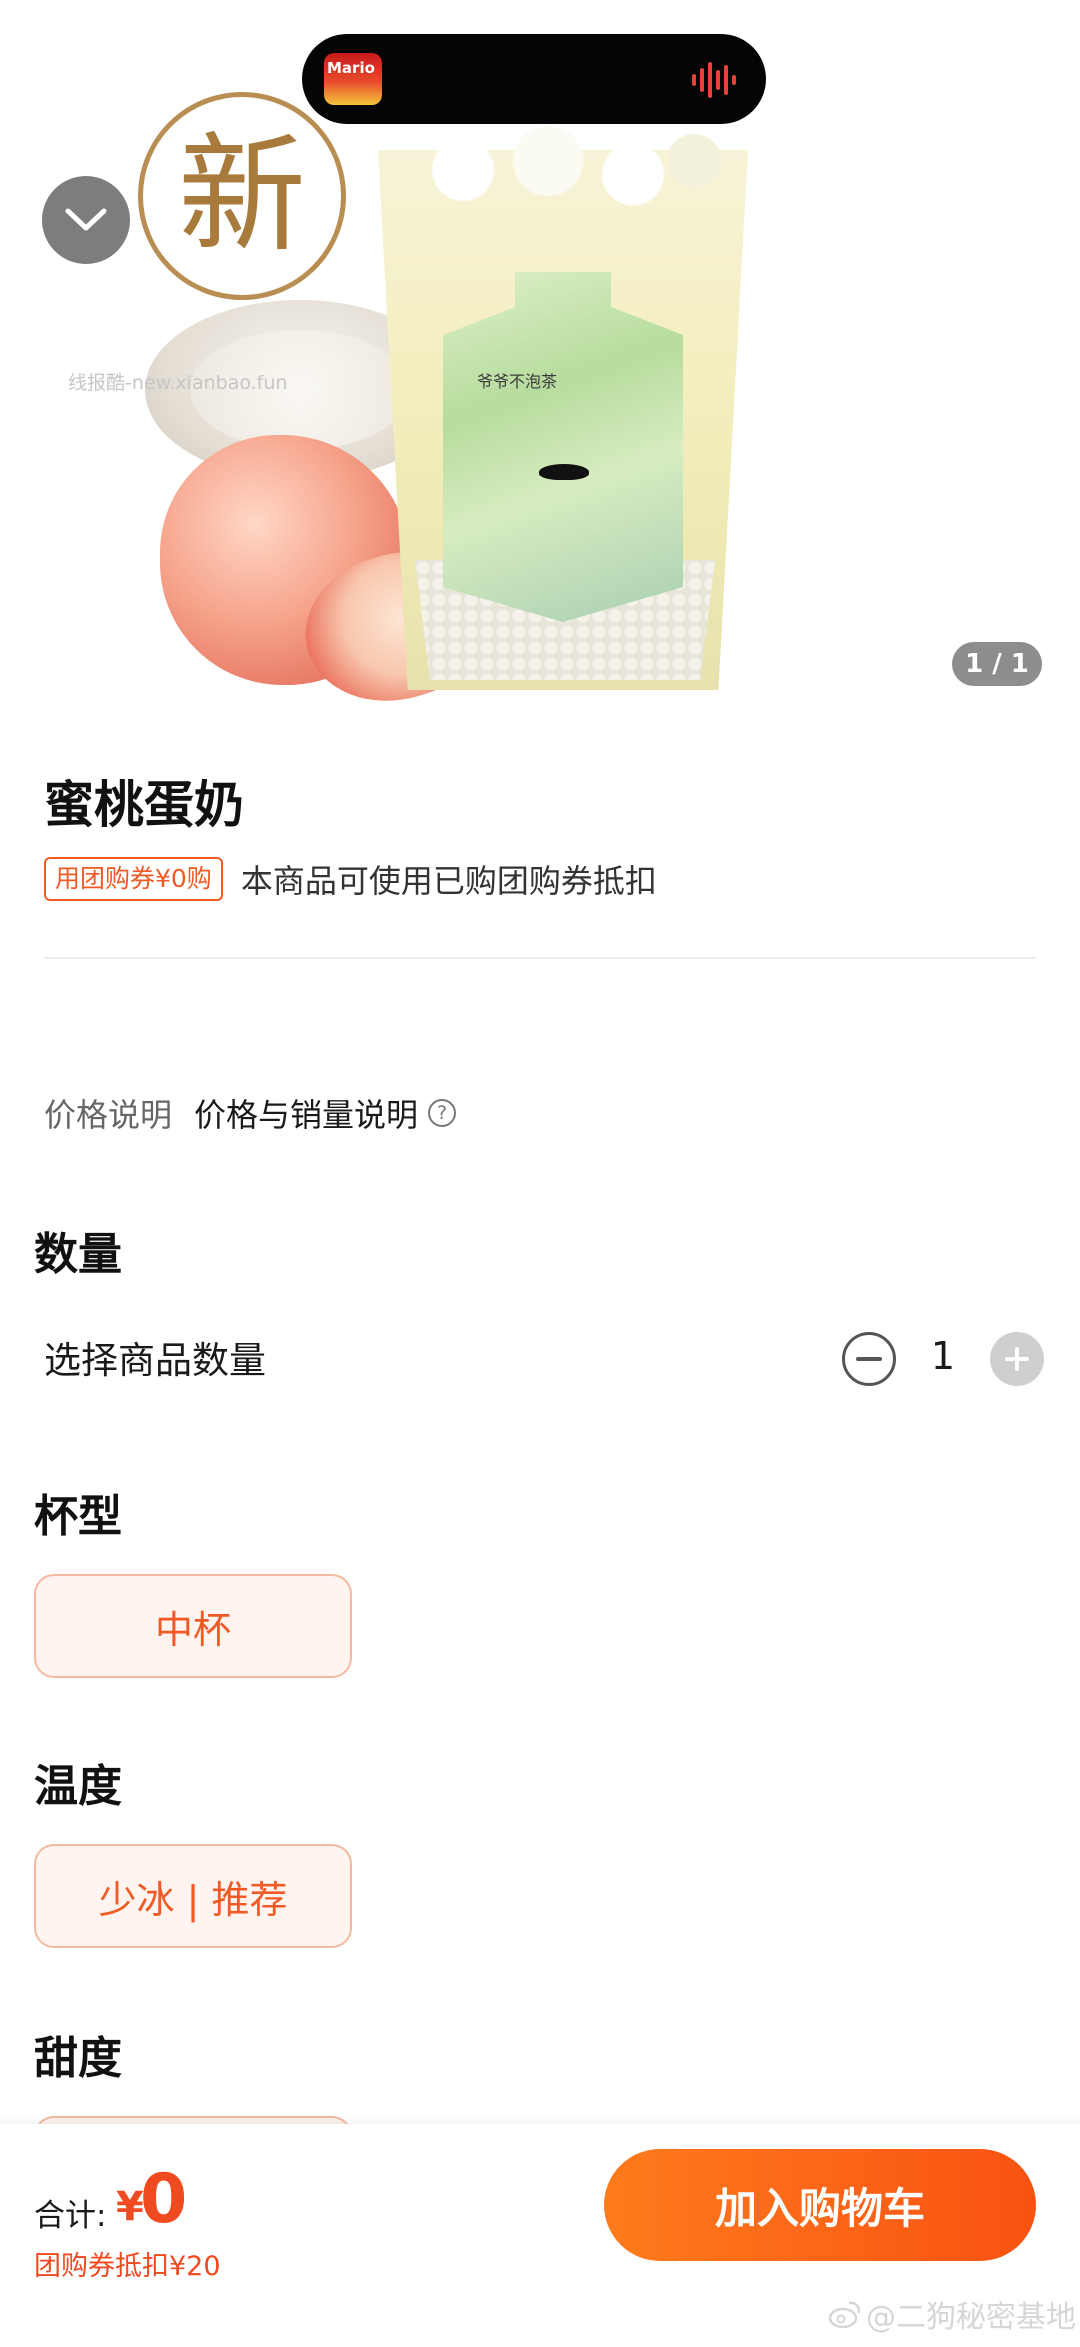  What do you see at coordinates (127, 2266) in the screenshot?
I see `coupon-discount-text: 团购券抵扣¥20` at bounding box center [127, 2266].